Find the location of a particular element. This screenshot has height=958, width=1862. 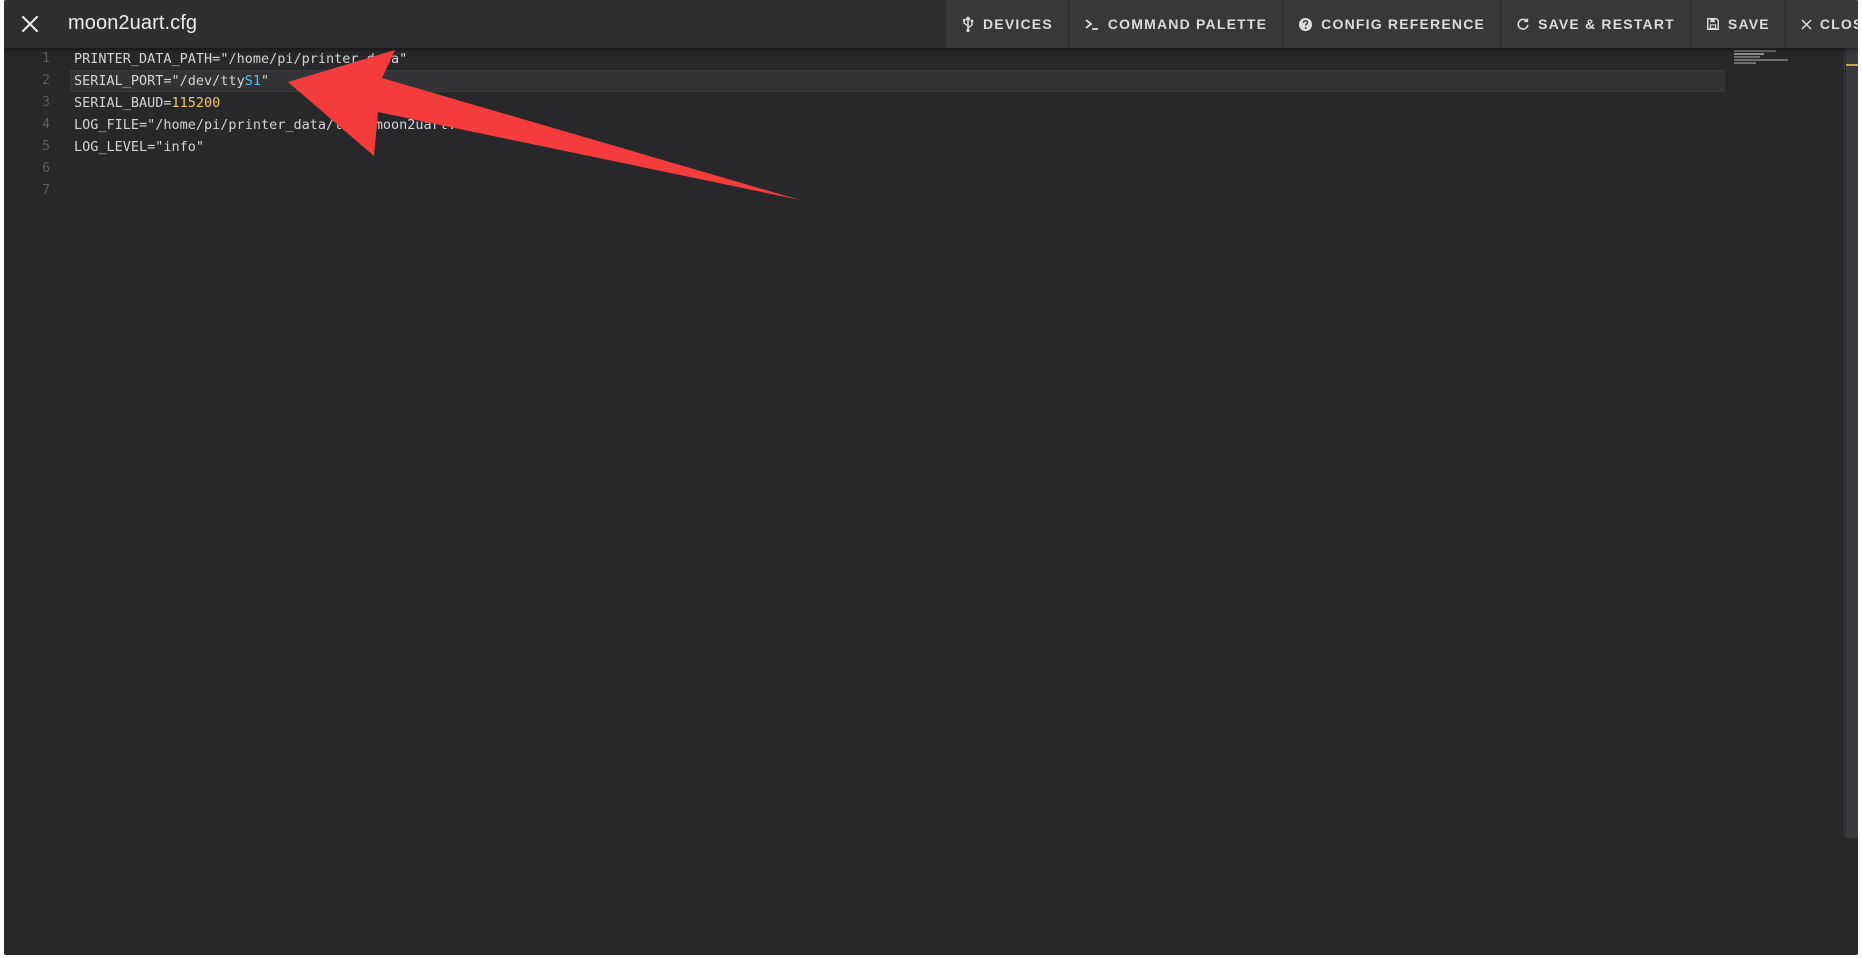

usb-icon is located at coordinates (968, 24).